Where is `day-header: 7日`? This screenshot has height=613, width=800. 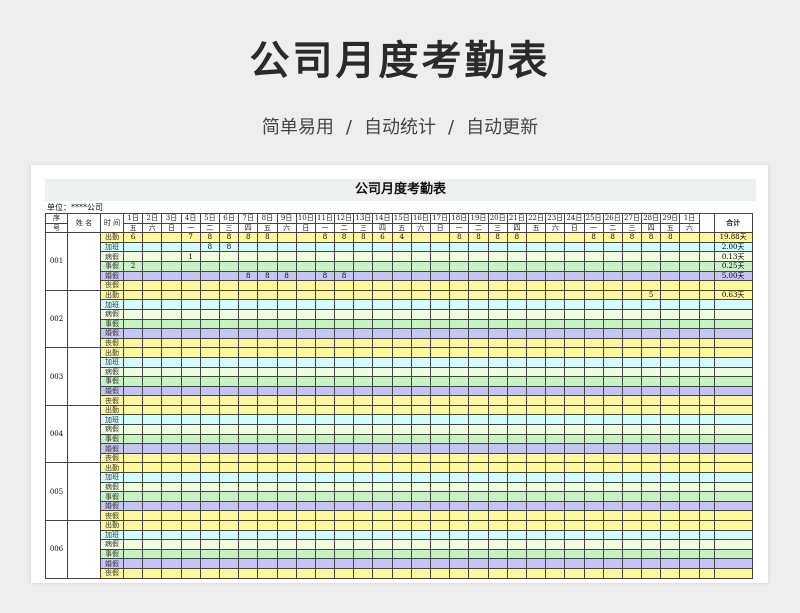
day-header: 7日 is located at coordinates (248, 218).